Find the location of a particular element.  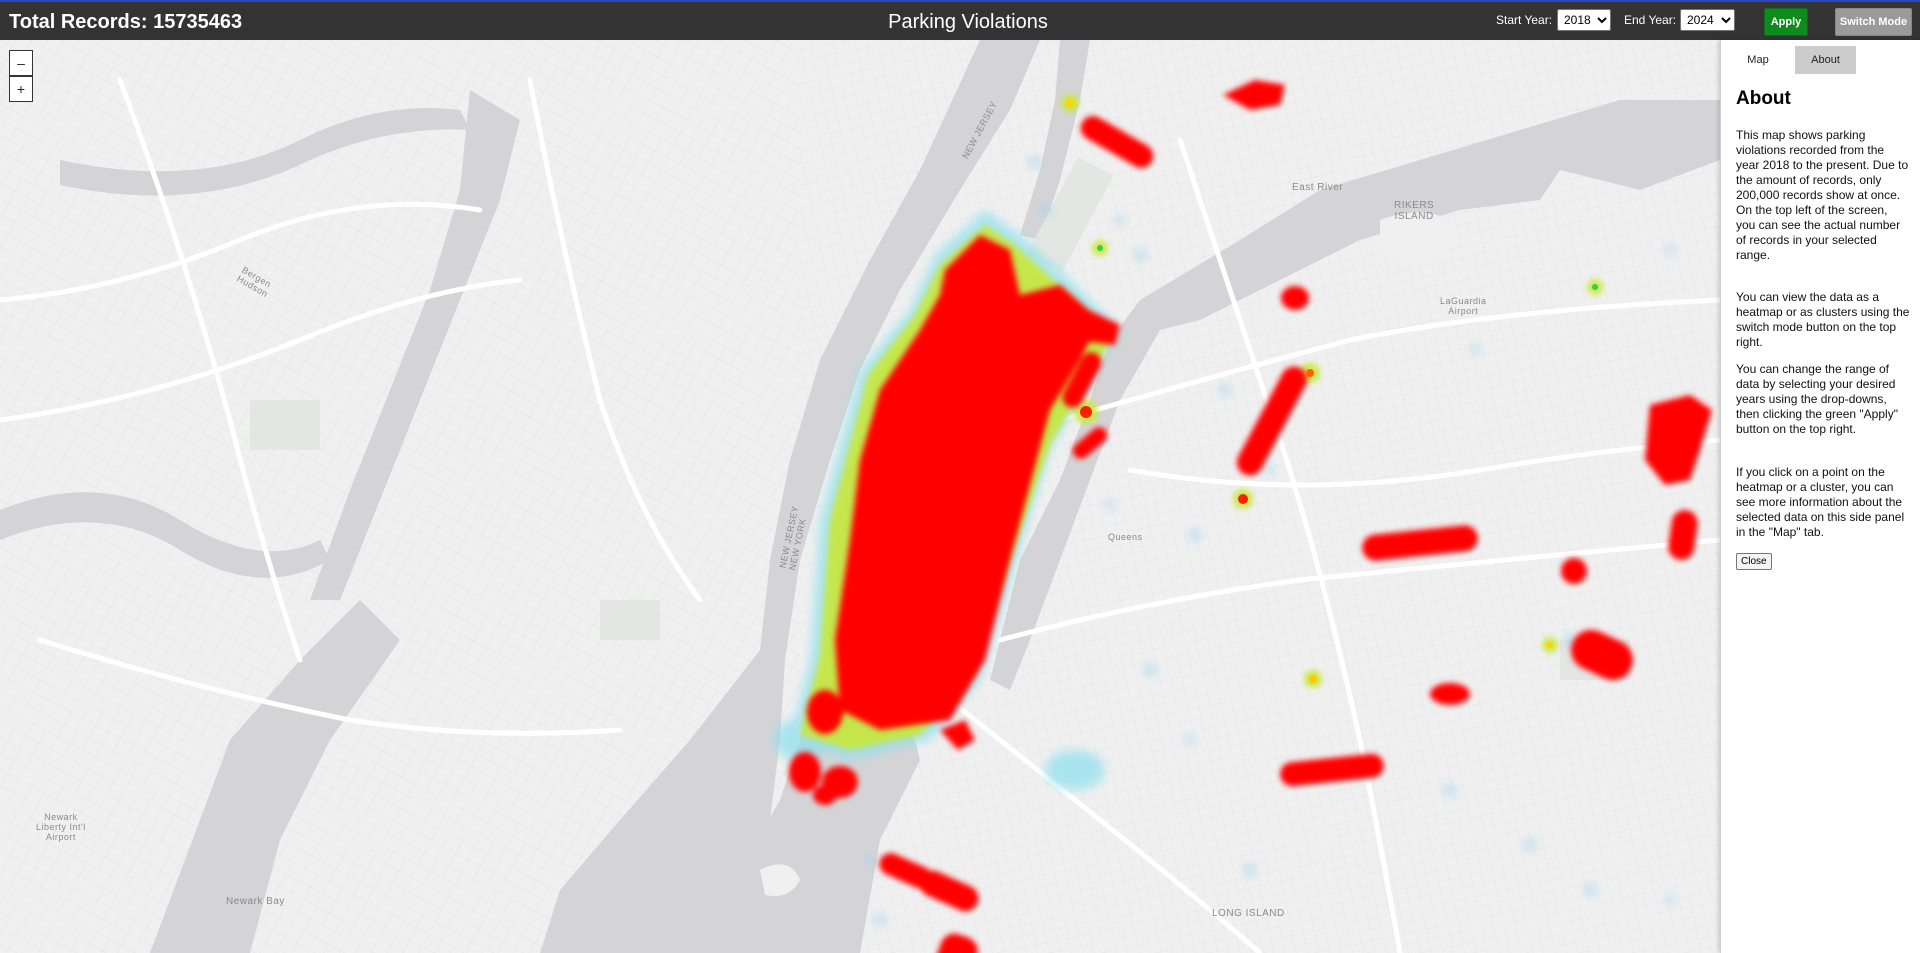

start-year-select: 2018 is located at coordinates (1584, 20).